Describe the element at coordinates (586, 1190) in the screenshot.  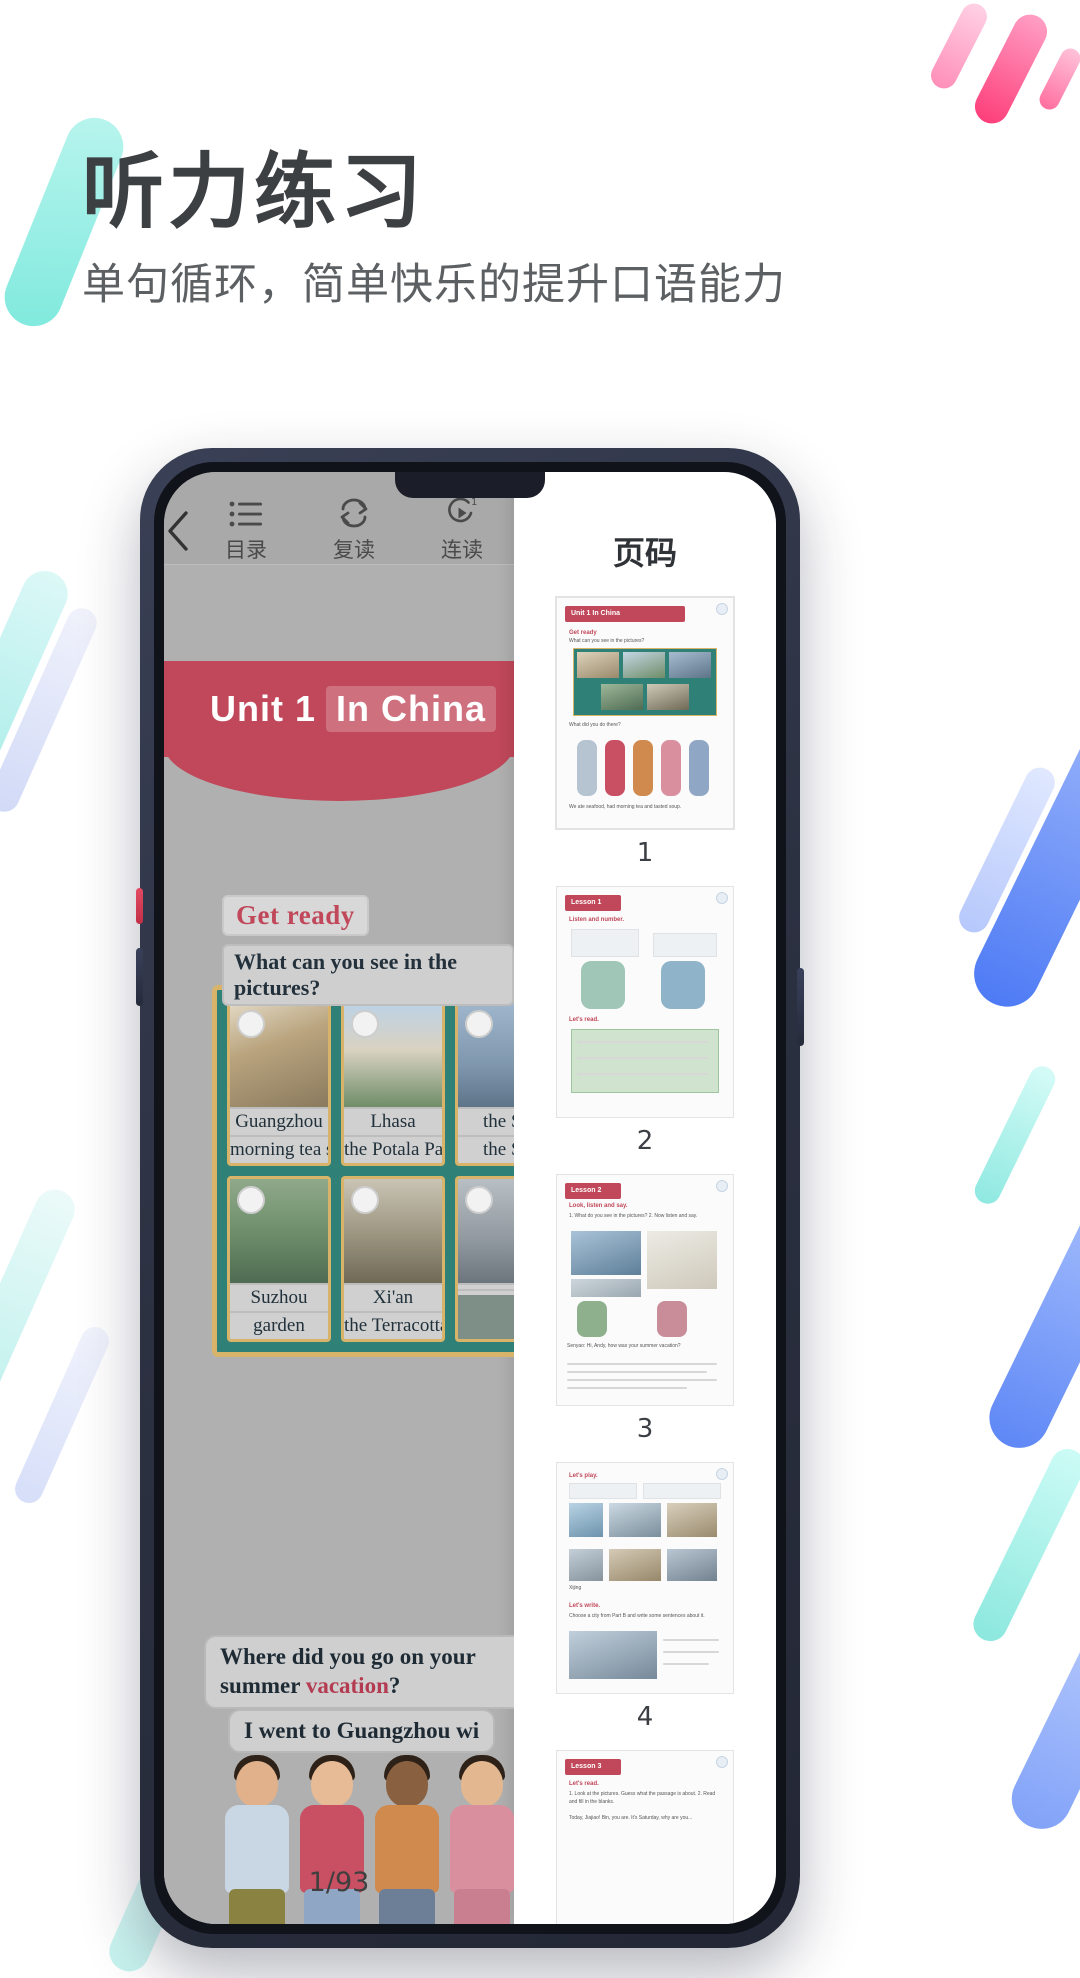
I see `thumb-unit-title: Lesson 2` at that location.